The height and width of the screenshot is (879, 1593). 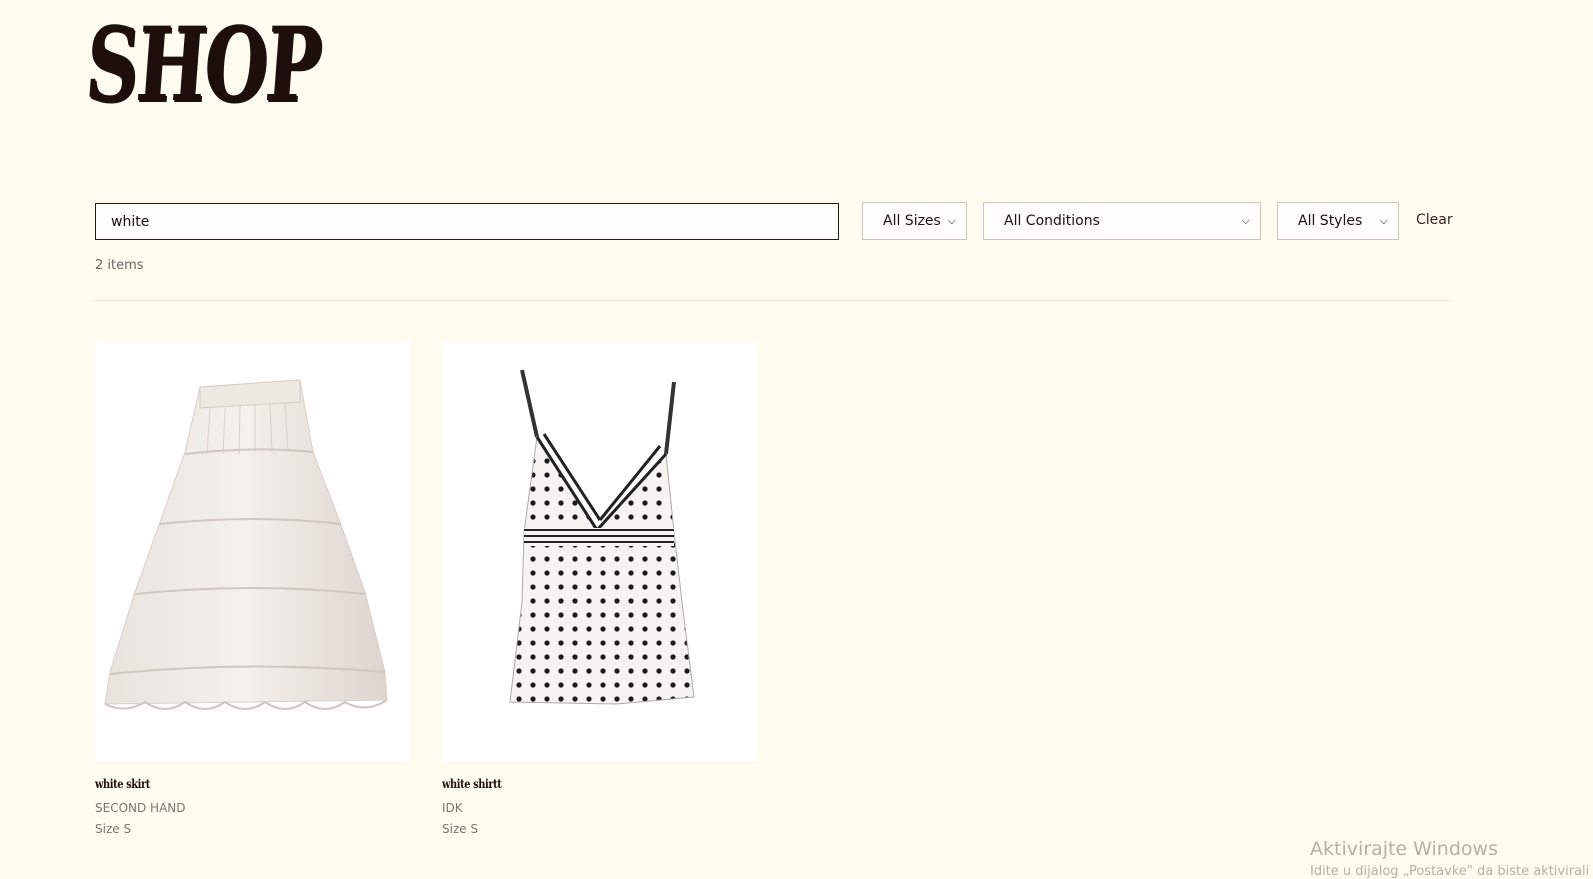 I want to click on product-image-top, so click(x=599, y=551).